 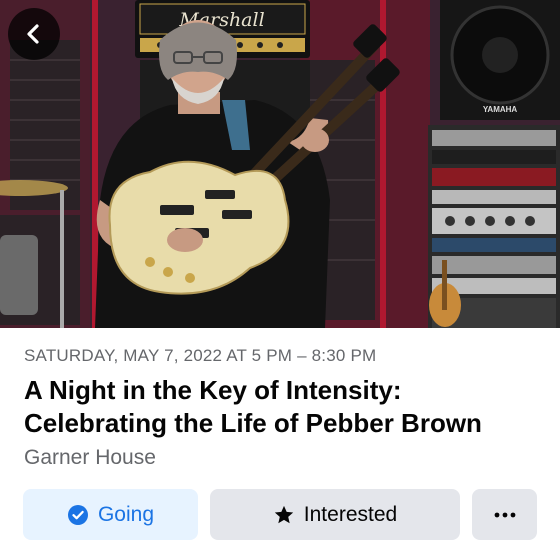 I want to click on more-options-button, so click(x=504, y=514).